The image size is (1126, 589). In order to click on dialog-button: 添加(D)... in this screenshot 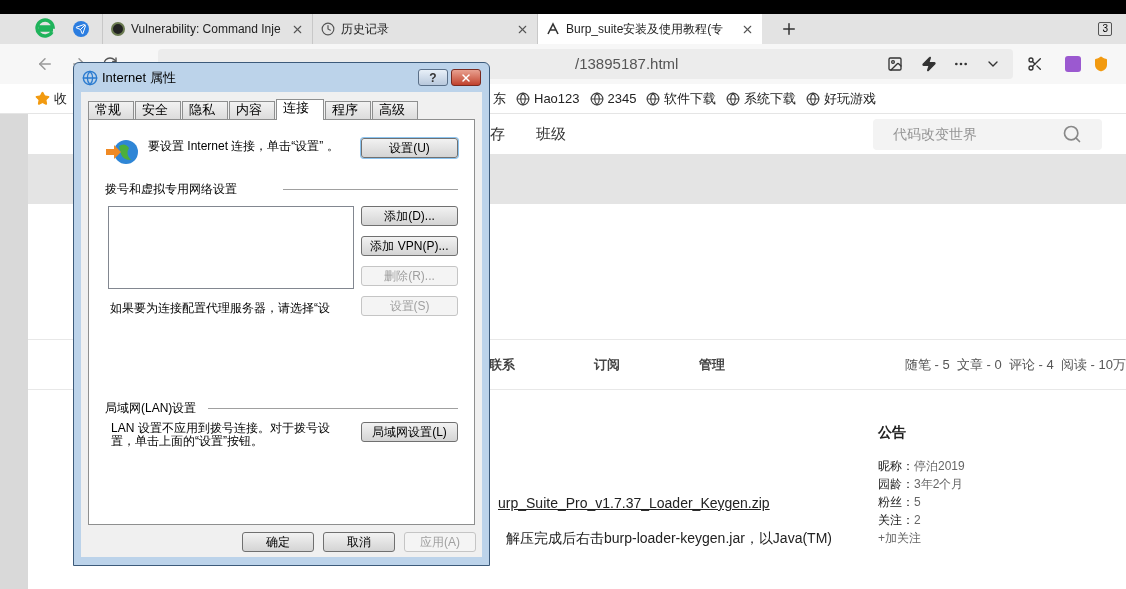, I will do `click(409, 216)`.